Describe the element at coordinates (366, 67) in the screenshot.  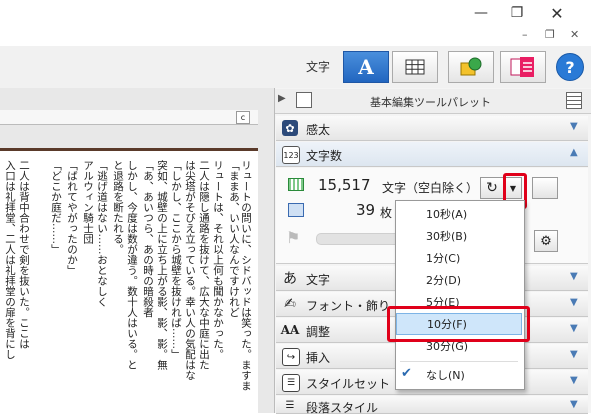
I see `text-mode-button: A` at that location.